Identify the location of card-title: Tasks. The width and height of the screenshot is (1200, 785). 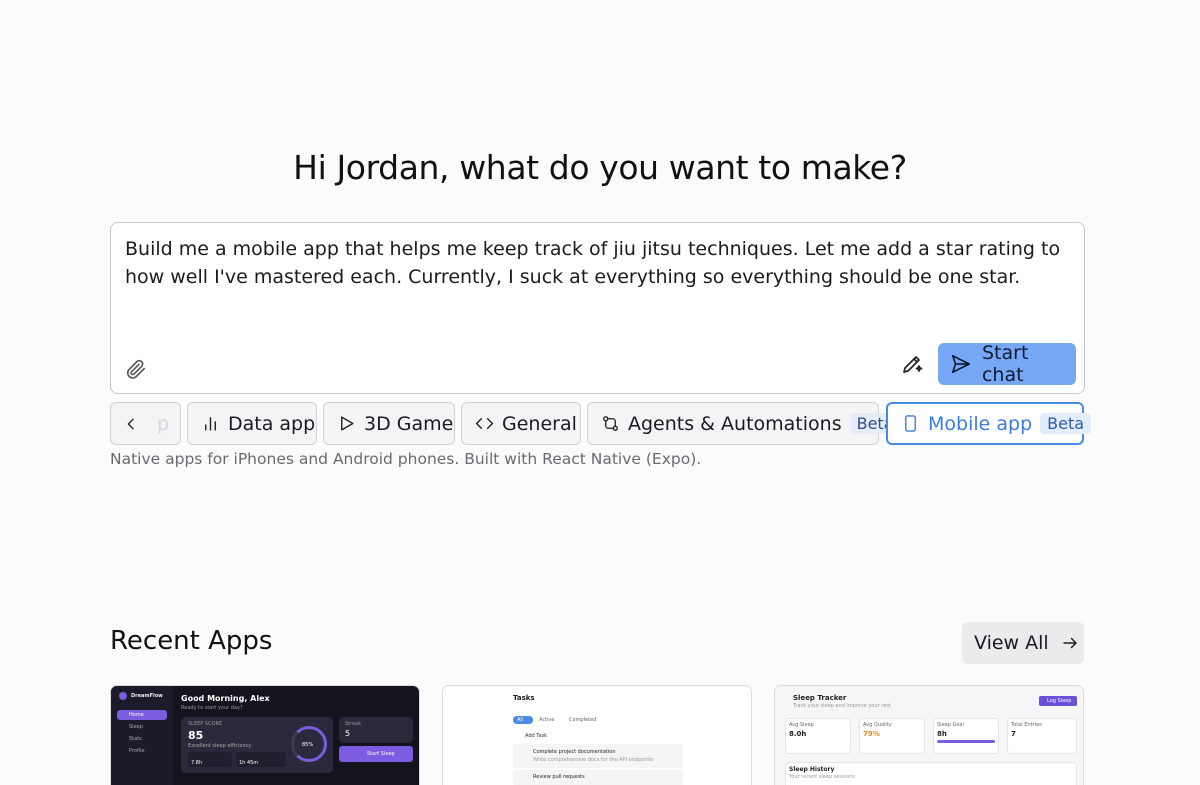
(524, 698).